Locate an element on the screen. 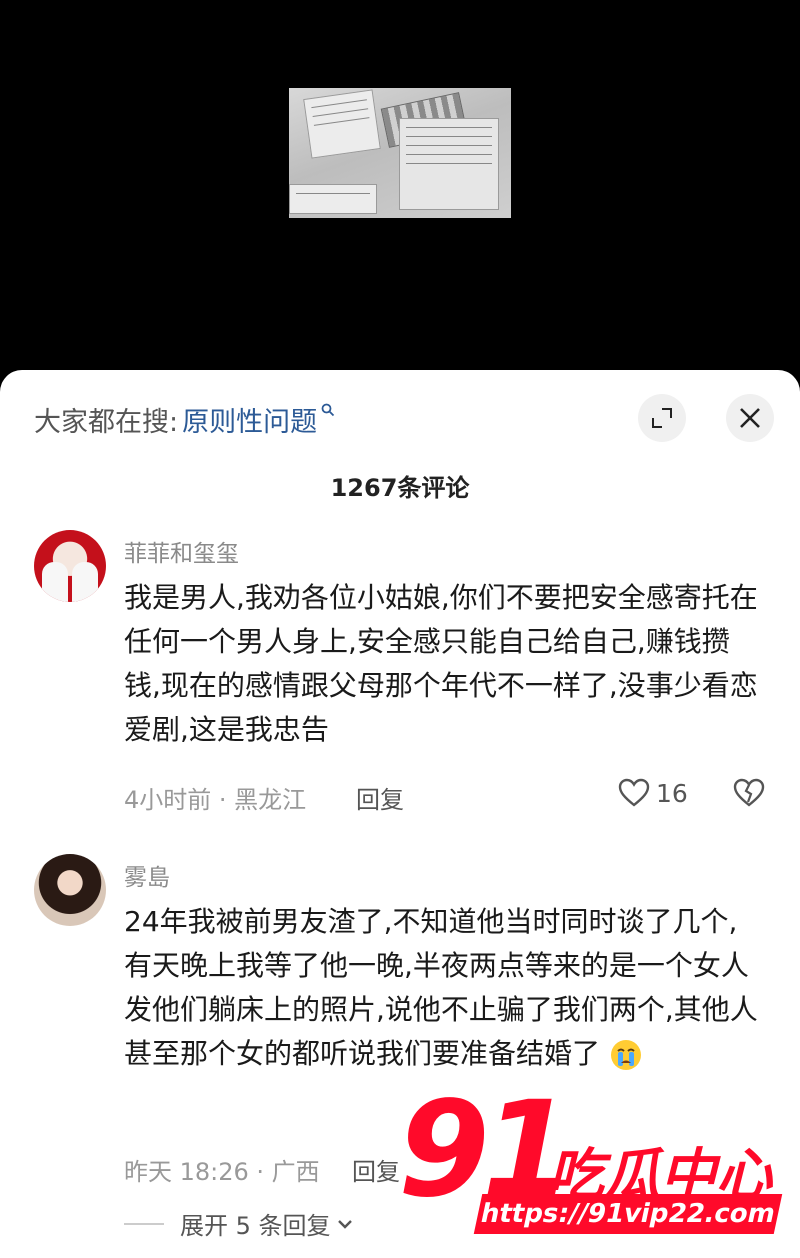 Image resolution: width=800 pixels, height=1258 pixels. comment-meta: 昨天 18:26 · 广西 is located at coordinates (222, 1172).